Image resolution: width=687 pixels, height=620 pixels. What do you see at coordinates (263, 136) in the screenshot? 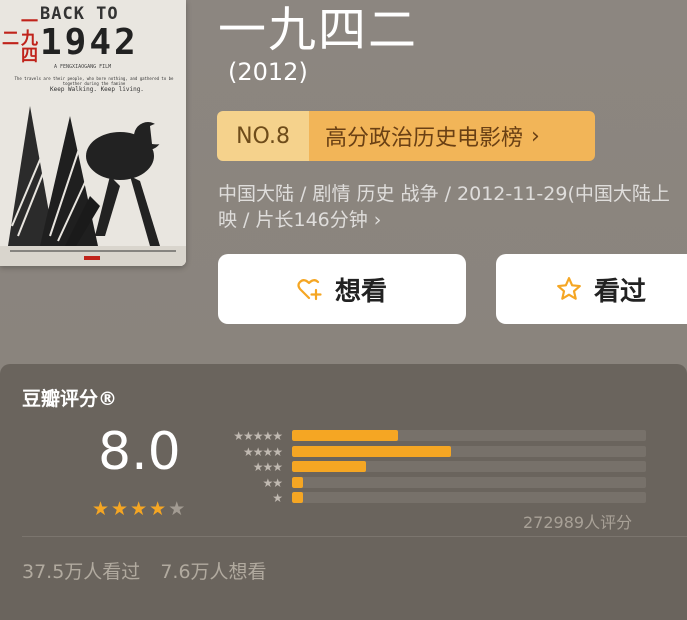
I see `rank-number: NO.8` at bounding box center [263, 136].